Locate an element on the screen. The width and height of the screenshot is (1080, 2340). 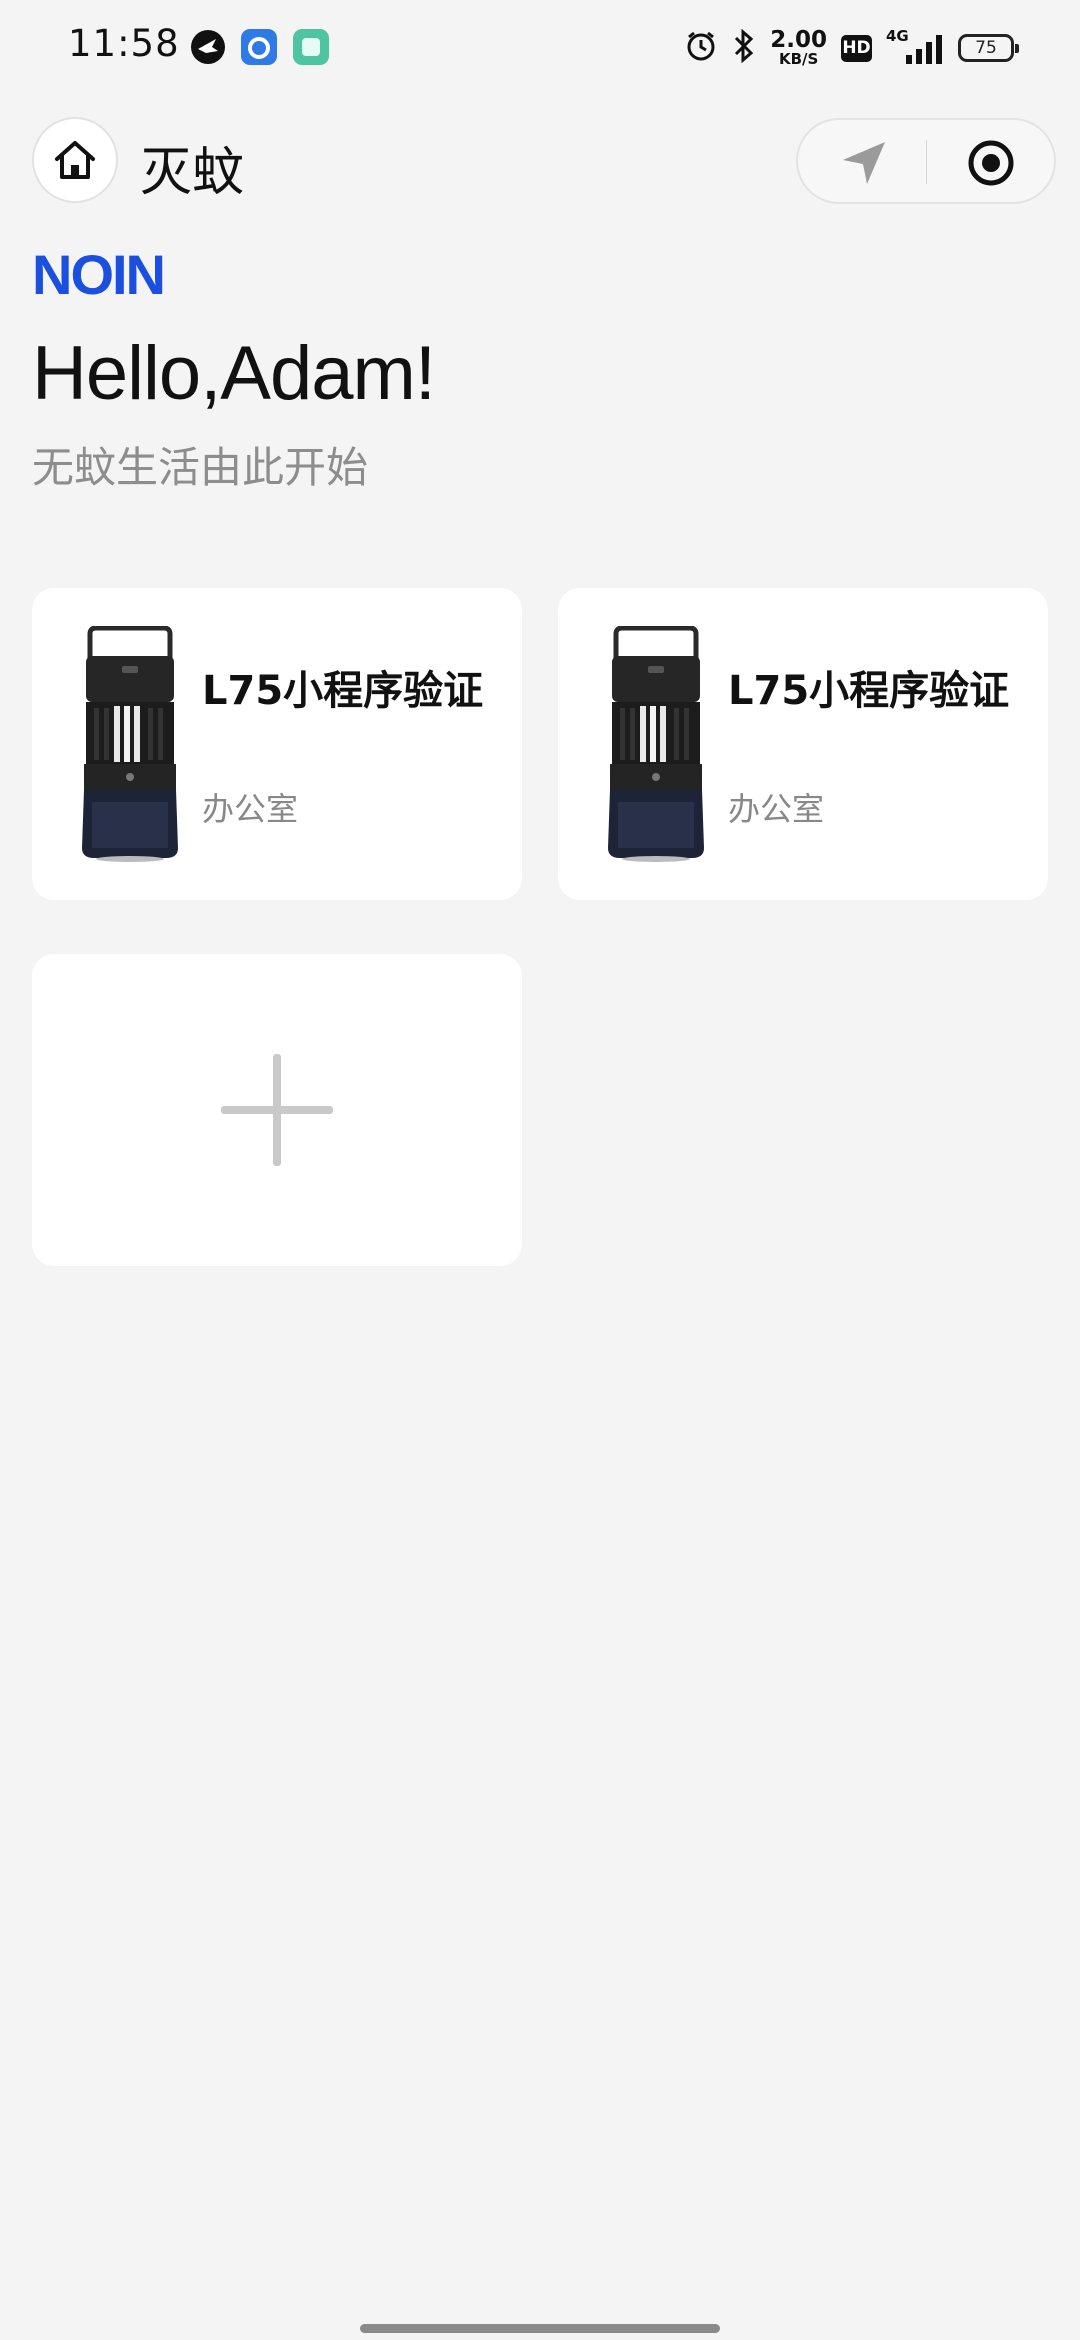
status-time: 11:58 is located at coordinates (124, 43).